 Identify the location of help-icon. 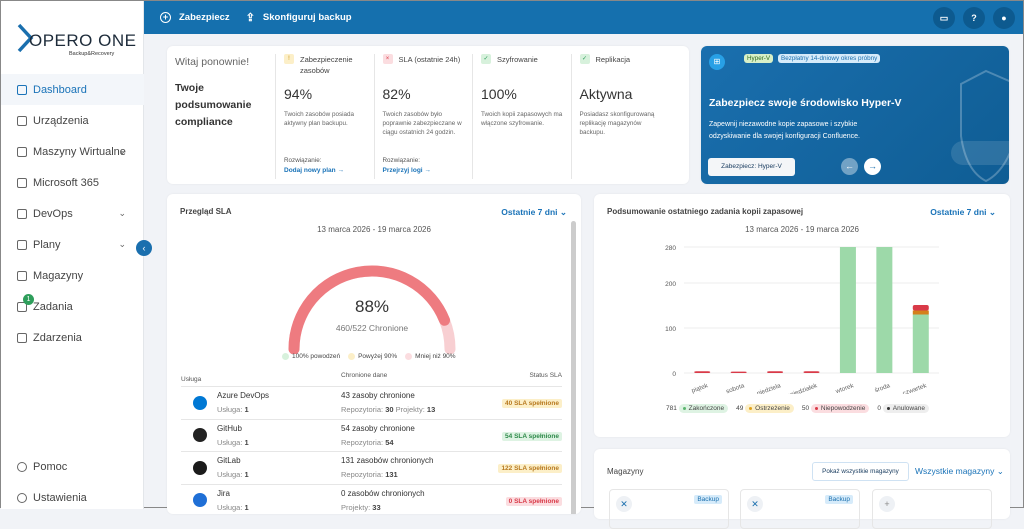
(22, 466).